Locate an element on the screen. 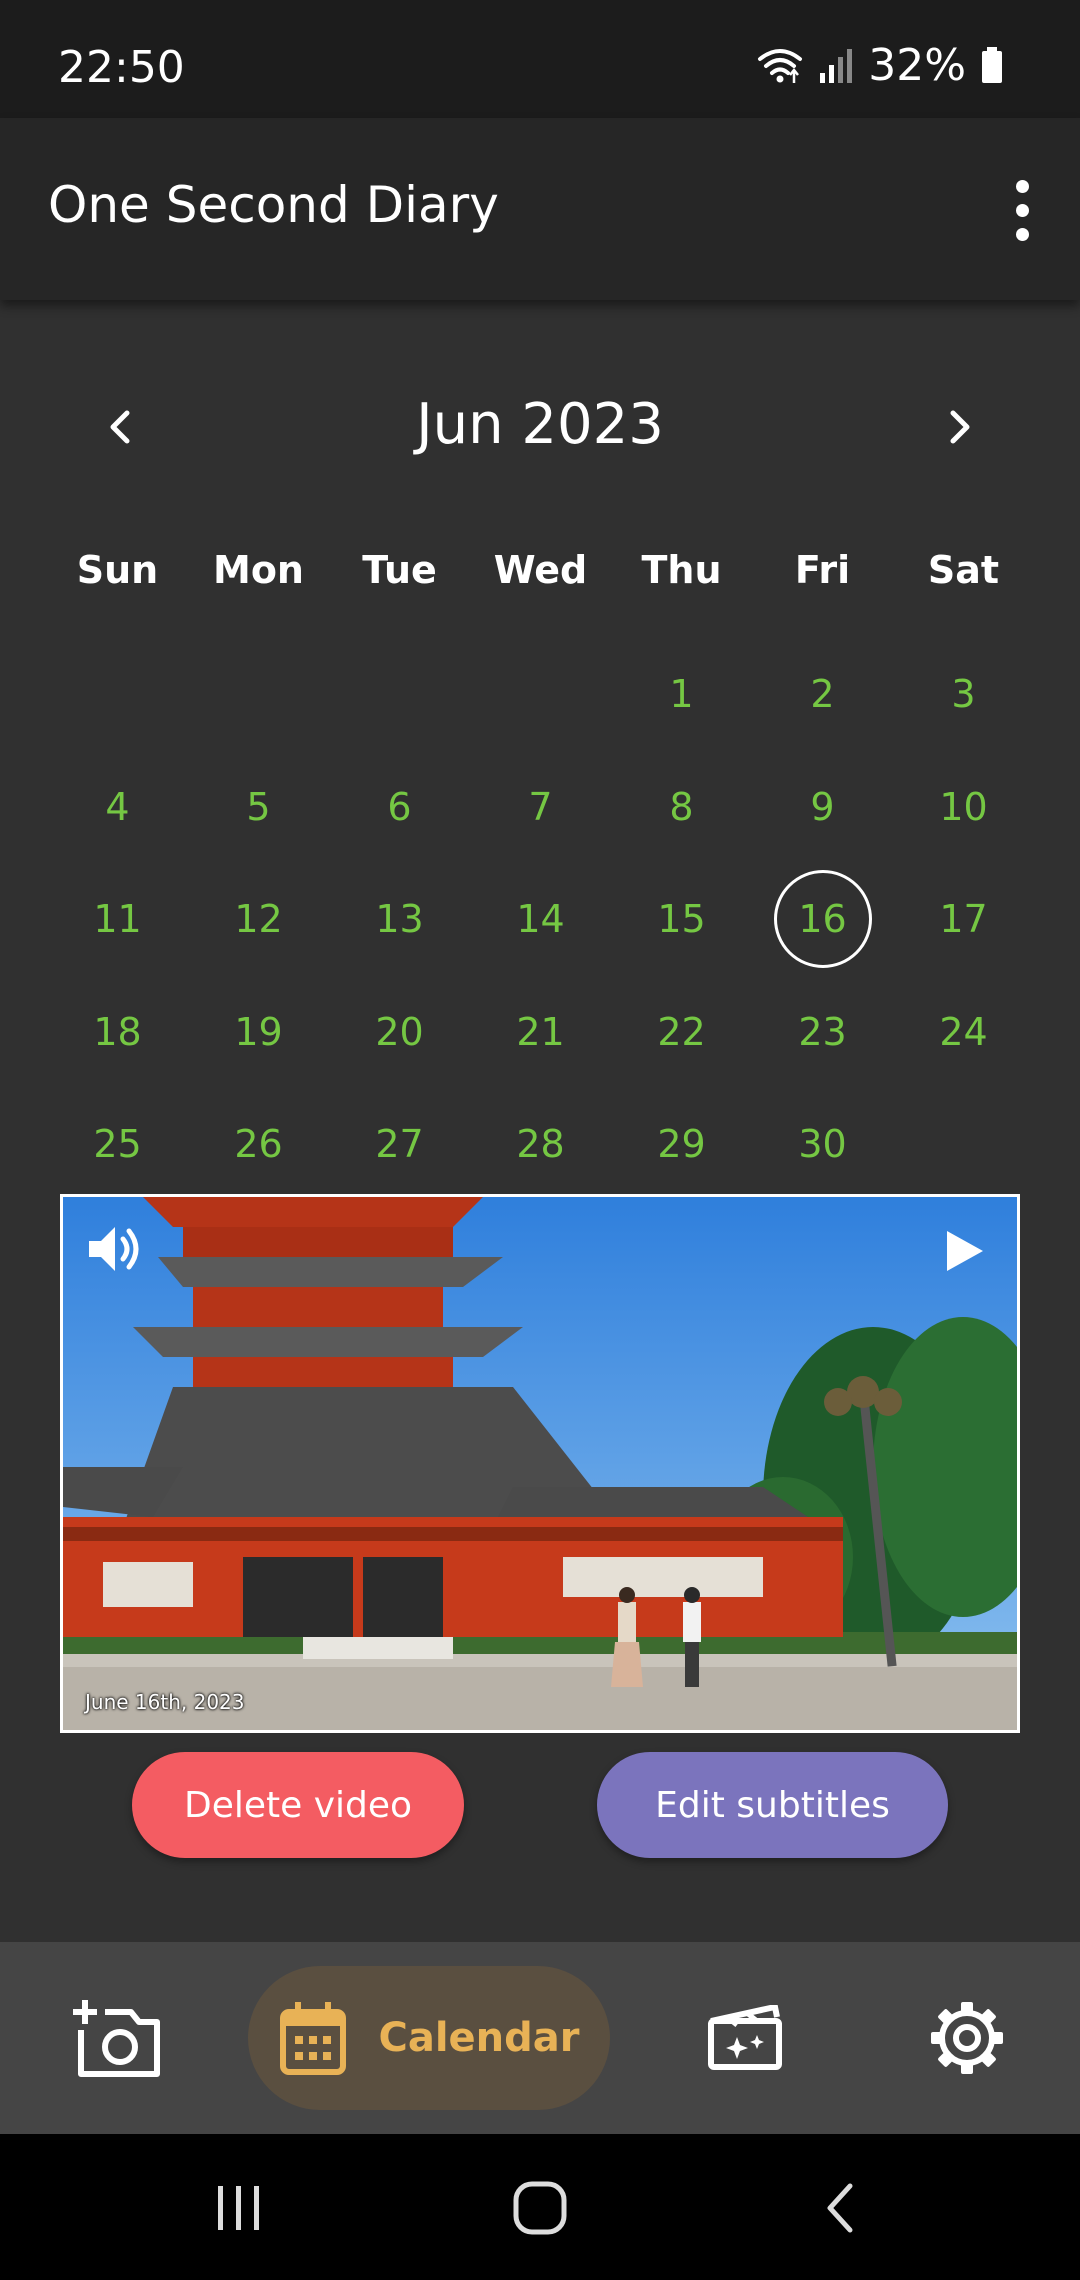 This screenshot has height=2280, width=1080. calendar-day: 2 is located at coordinates (822, 694).